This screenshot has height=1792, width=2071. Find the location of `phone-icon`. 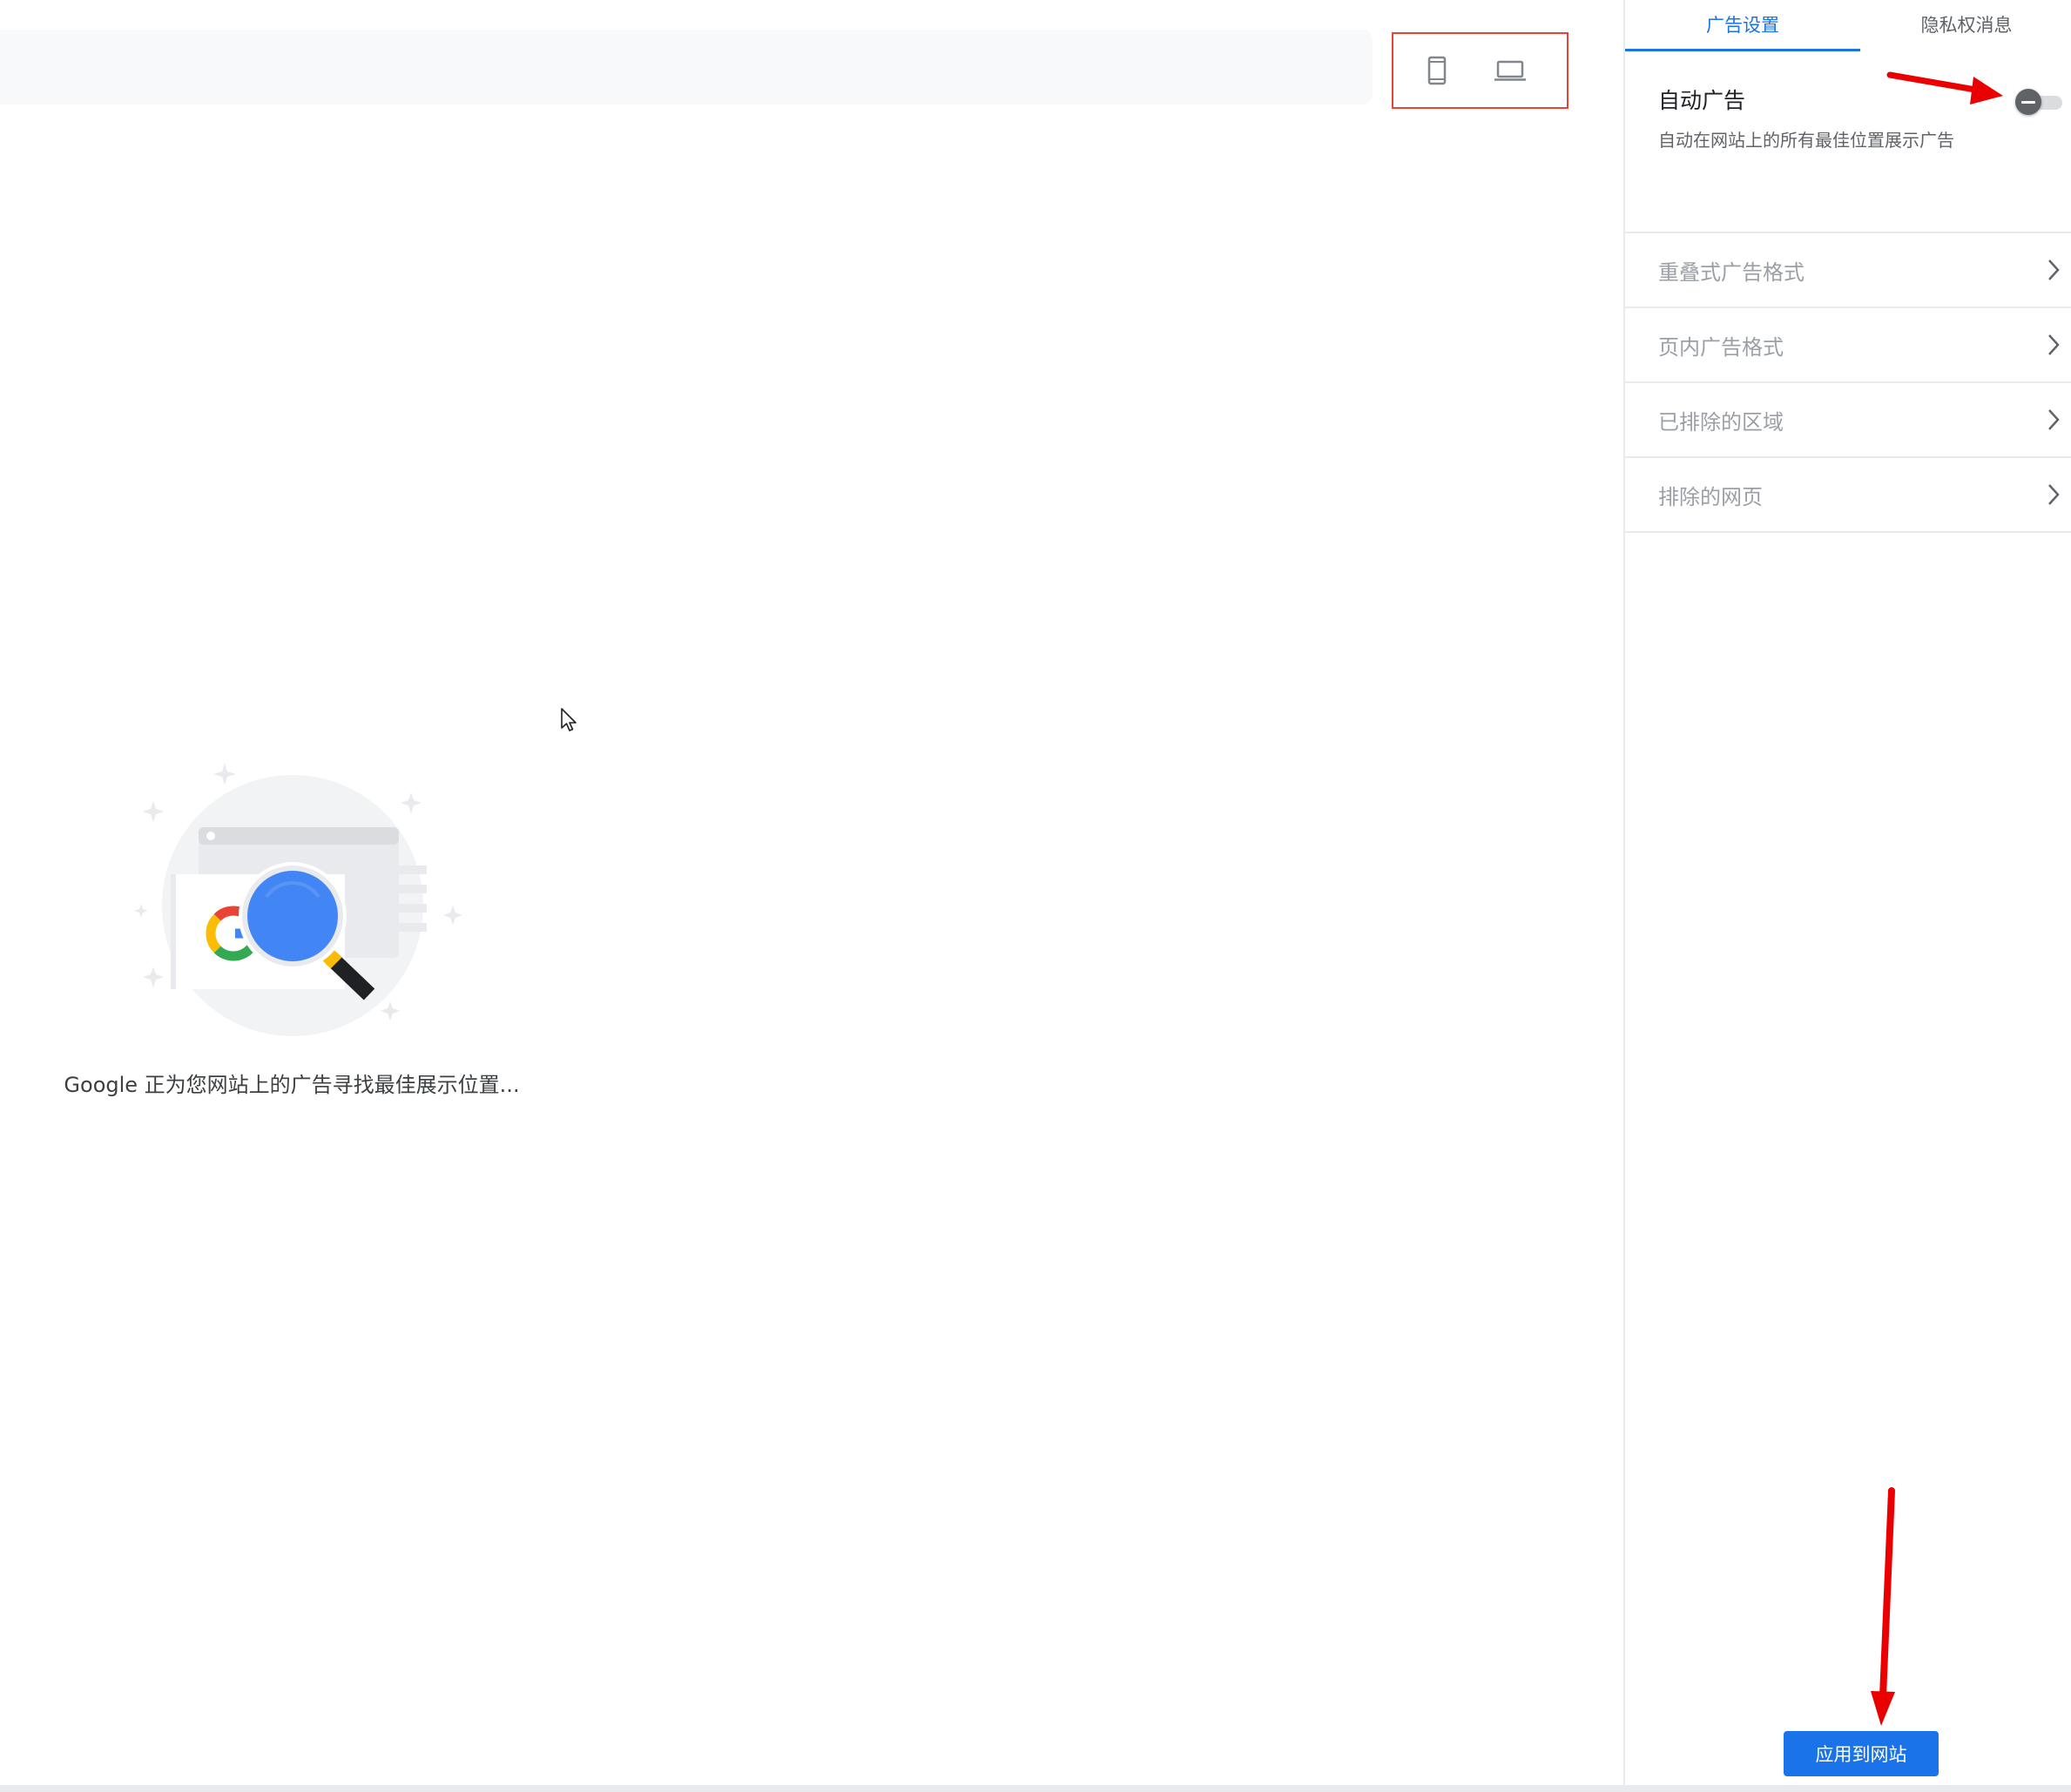

phone-icon is located at coordinates (1437, 70).